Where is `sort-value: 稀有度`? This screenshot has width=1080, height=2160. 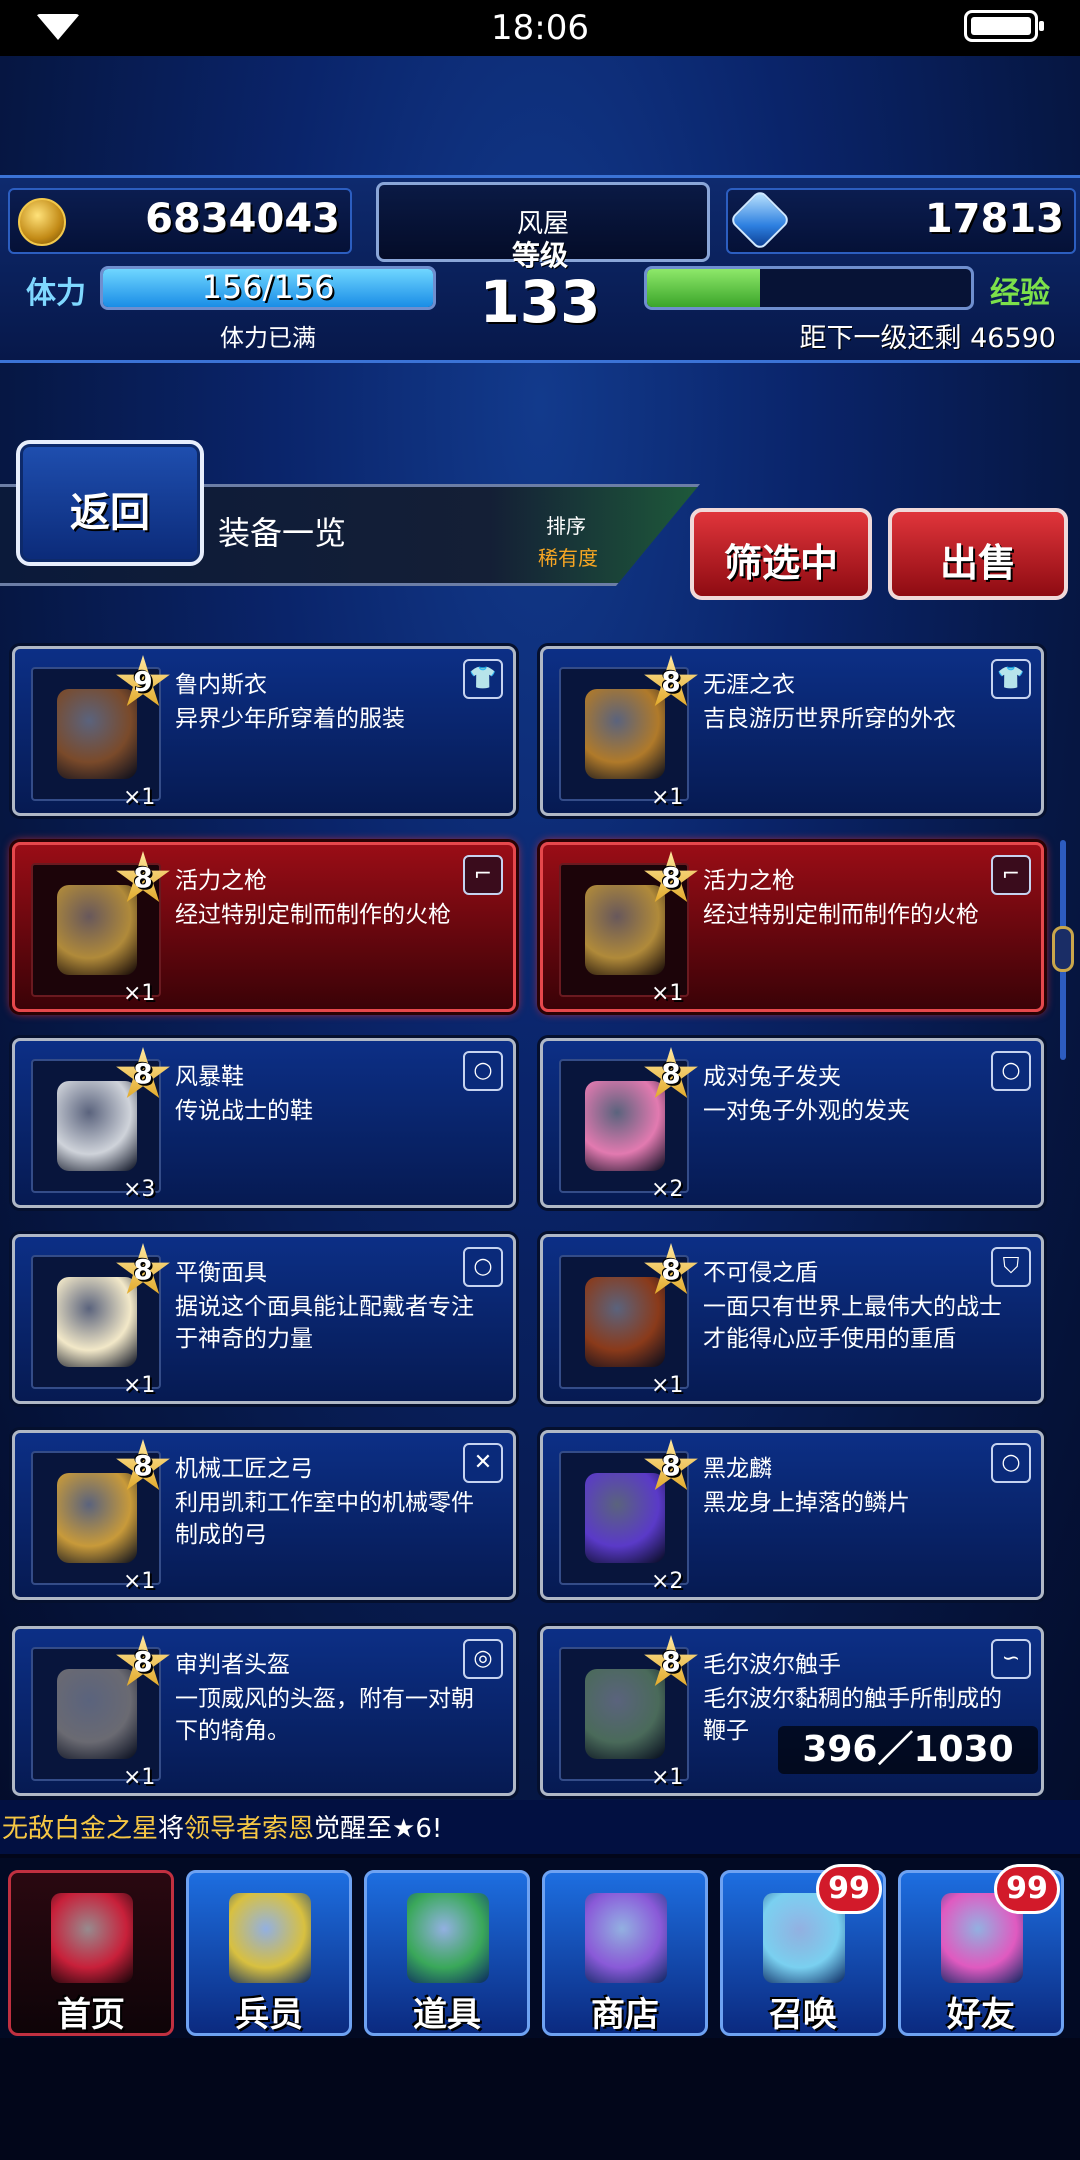 sort-value: 稀有度 is located at coordinates (568, 556).